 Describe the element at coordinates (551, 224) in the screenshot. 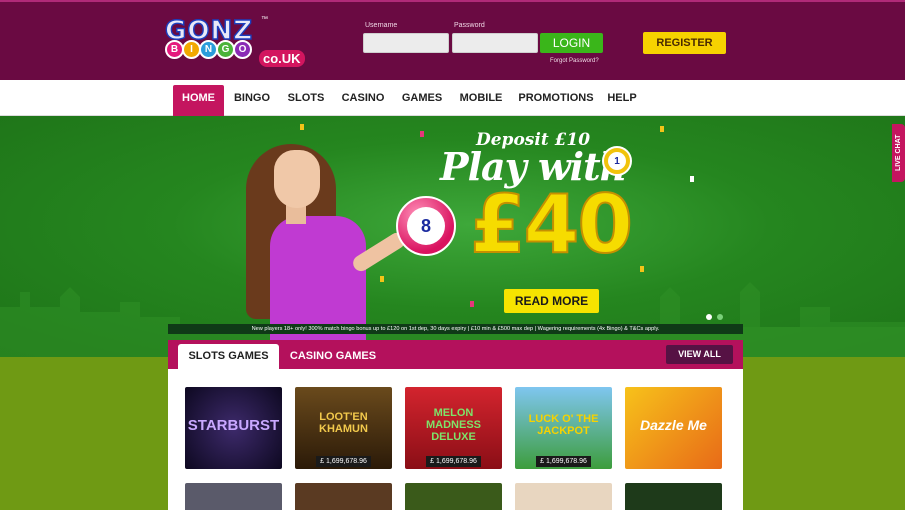

I see `hero-amount: £40` at that location.